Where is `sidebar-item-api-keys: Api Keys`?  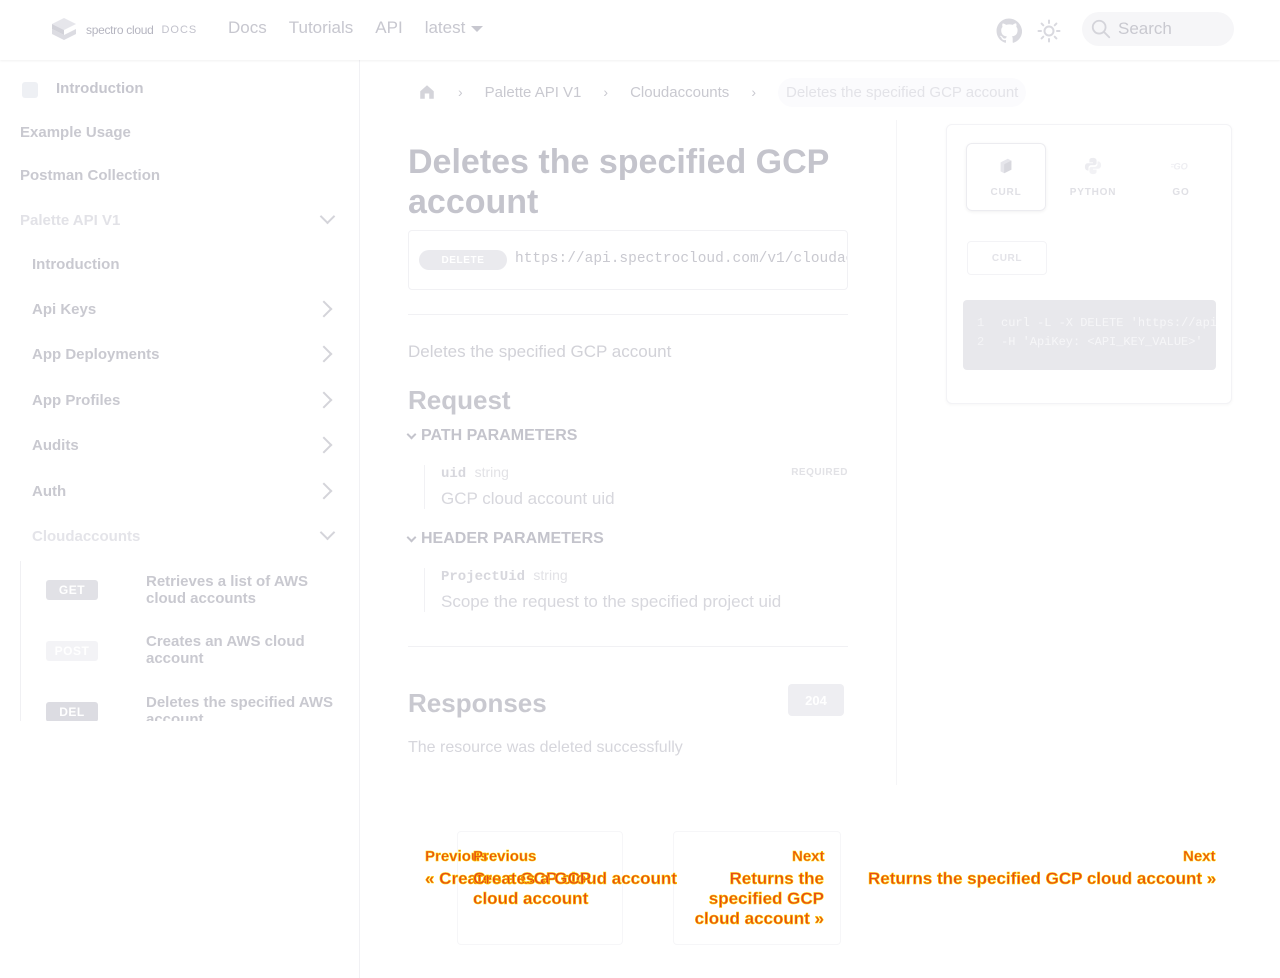 sidebar-item-api-keys: Api Keys is located at coordinates (64, 309).